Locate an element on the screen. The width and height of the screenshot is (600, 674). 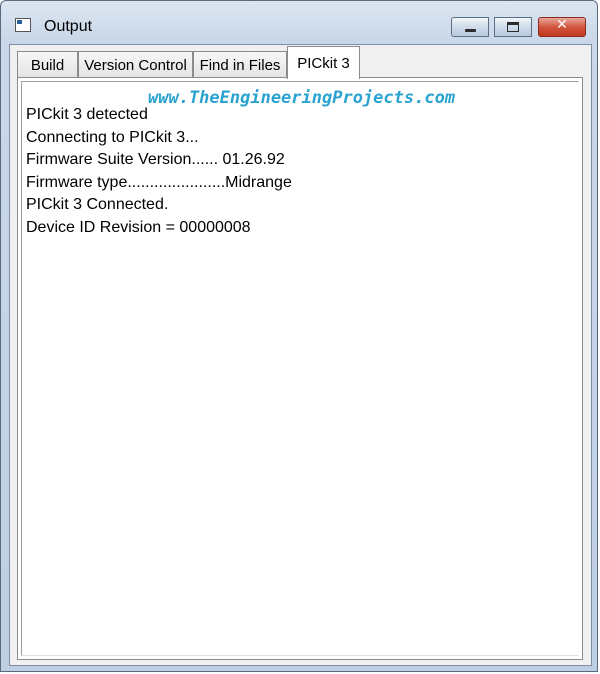
close-icon: ✕ is located at coordinates (562, 25).